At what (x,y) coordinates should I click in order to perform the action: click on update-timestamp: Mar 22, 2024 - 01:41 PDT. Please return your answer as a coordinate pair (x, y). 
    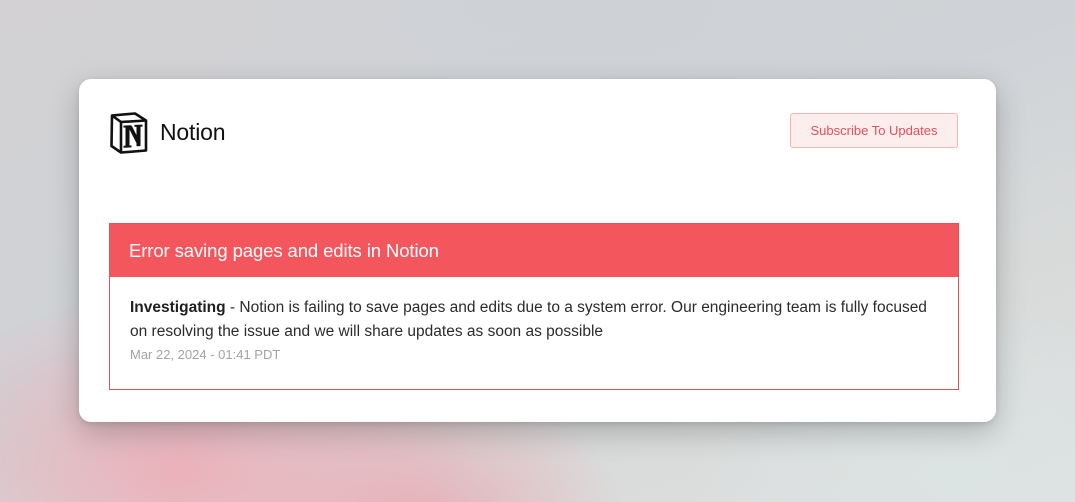
    Looking at the image, I should click on (205, 354).